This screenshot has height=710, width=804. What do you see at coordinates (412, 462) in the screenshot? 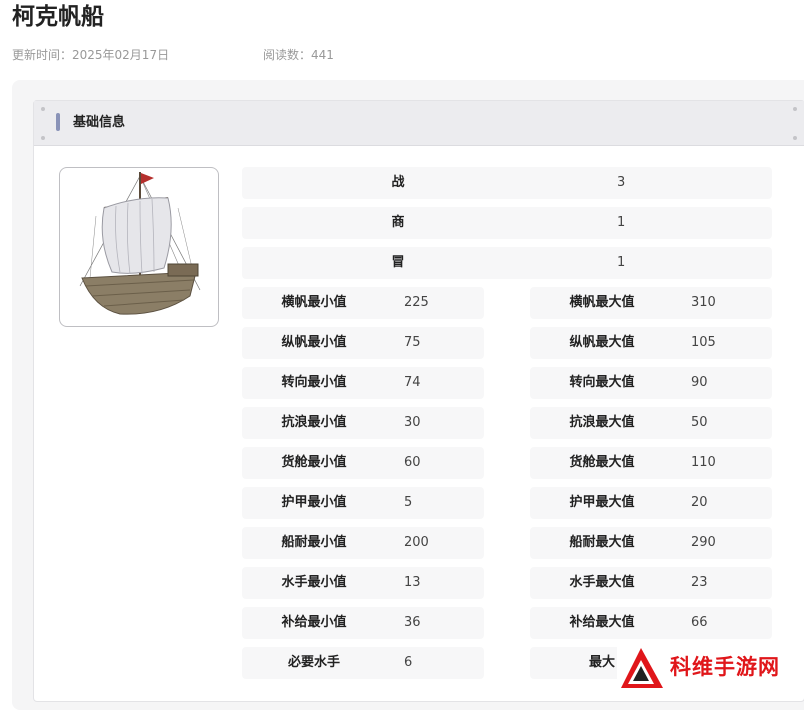
I see `min-stat-value: 60` at bounding box center [412, 462].